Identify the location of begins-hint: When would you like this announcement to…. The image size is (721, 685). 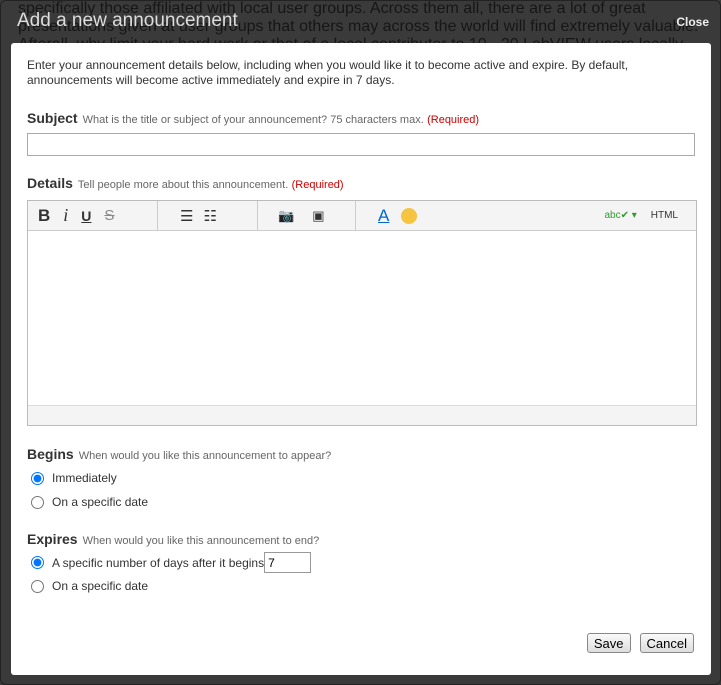
(205, 456).